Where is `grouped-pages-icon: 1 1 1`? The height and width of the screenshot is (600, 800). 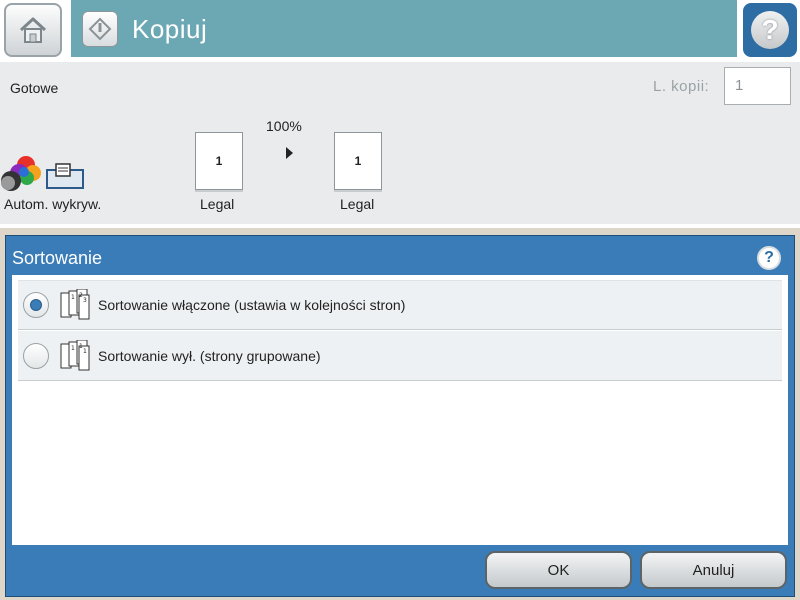
grouped-pages-icon: 1 1 1 is located at coordinates (75, 354).